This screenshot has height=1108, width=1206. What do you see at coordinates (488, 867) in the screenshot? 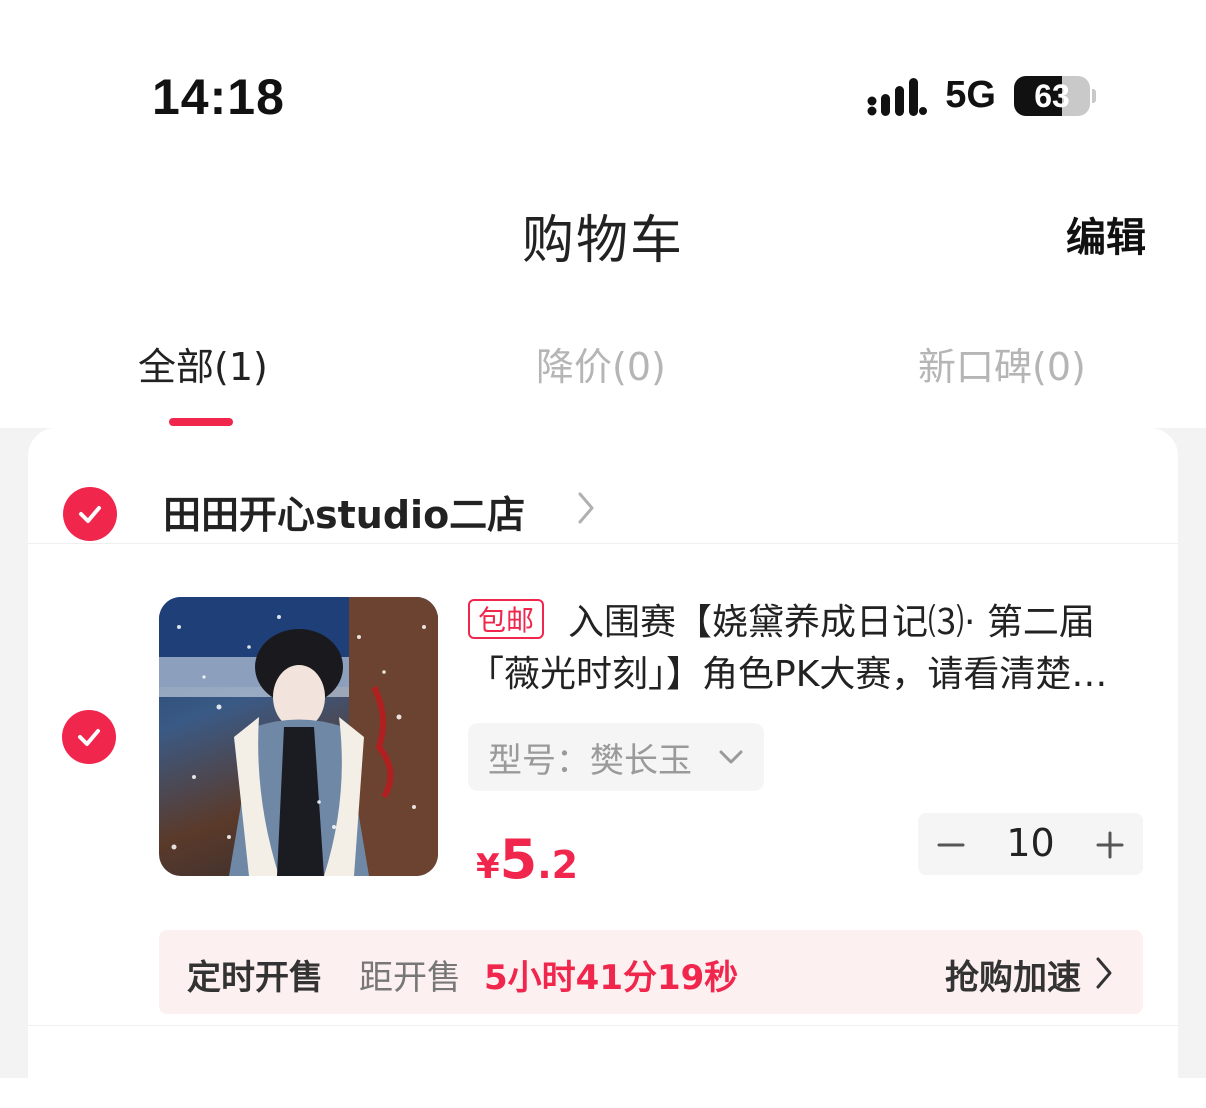
I see `price-currency: ¥` at bounding box center [488, 867].